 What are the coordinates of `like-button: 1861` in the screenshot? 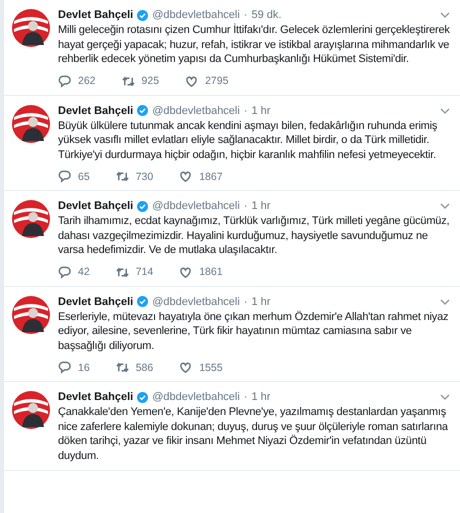 It's located at (201, 272).